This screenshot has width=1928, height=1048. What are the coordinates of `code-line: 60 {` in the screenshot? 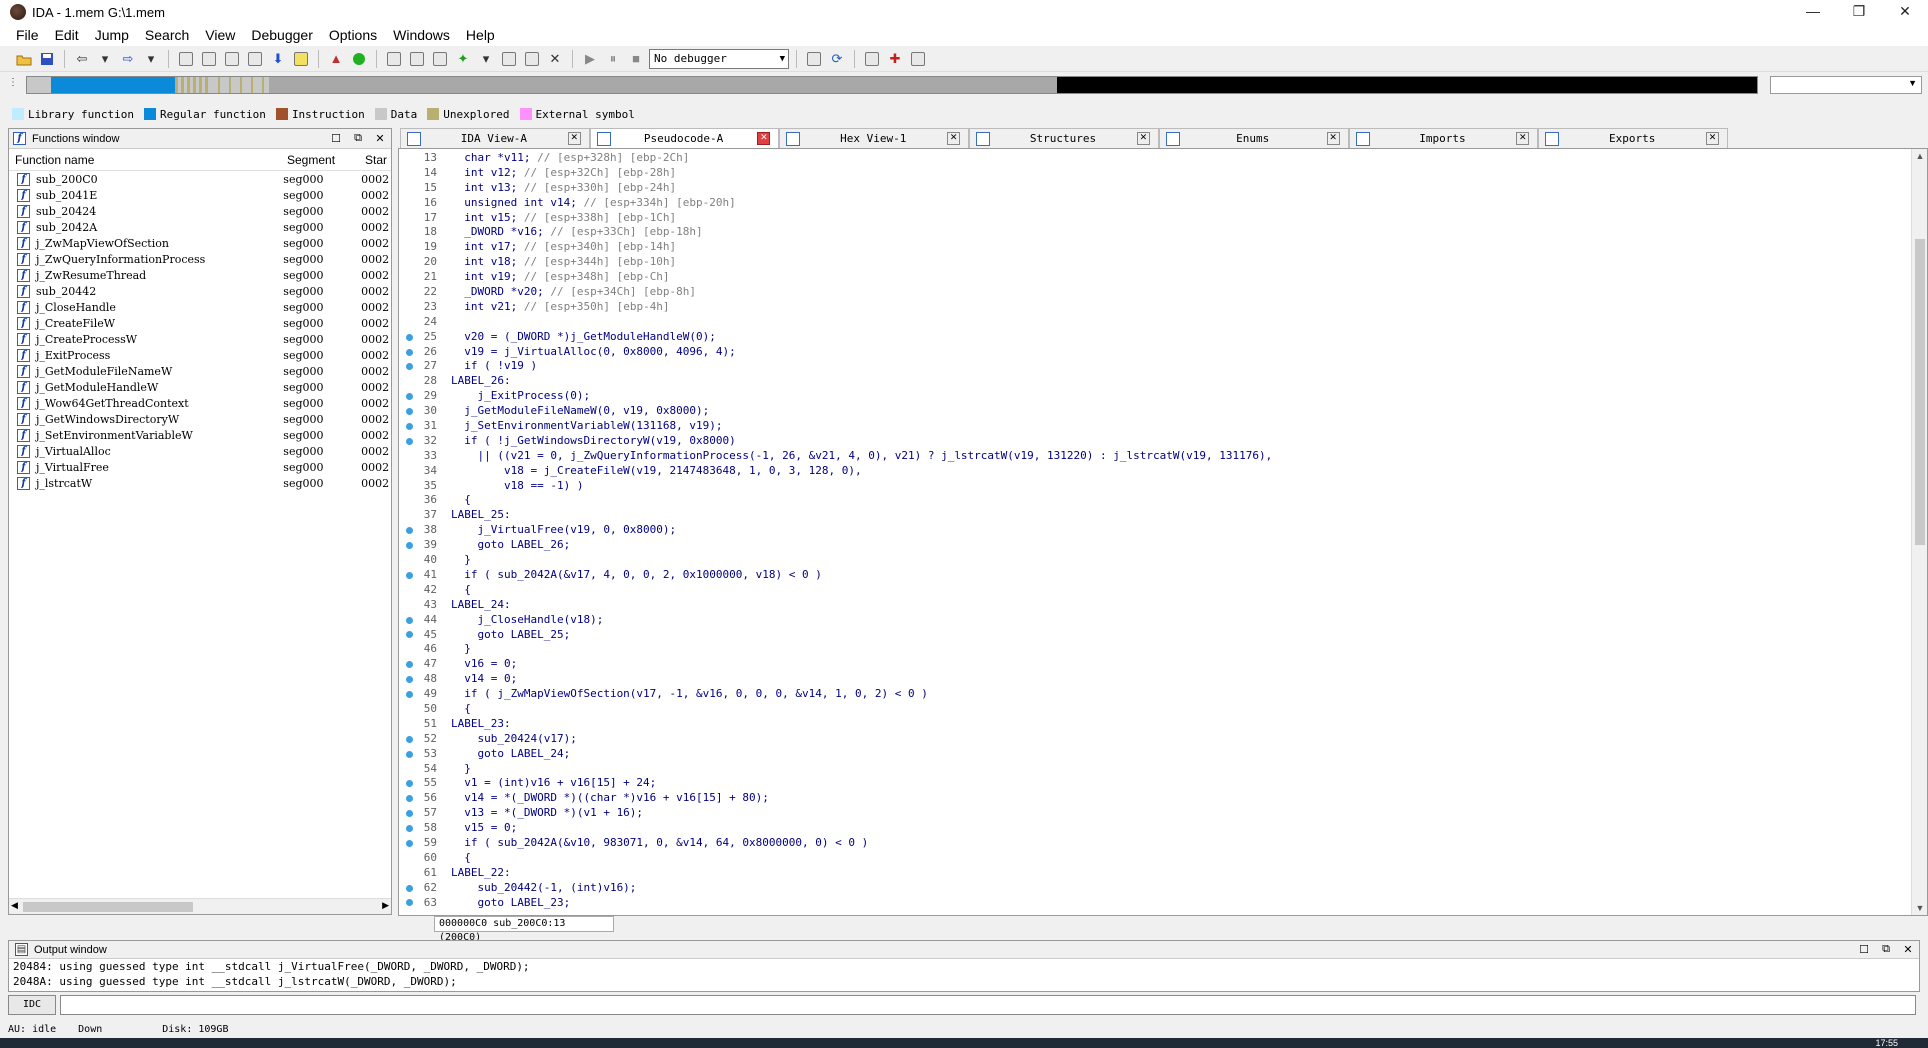 It's located at (835, 858).